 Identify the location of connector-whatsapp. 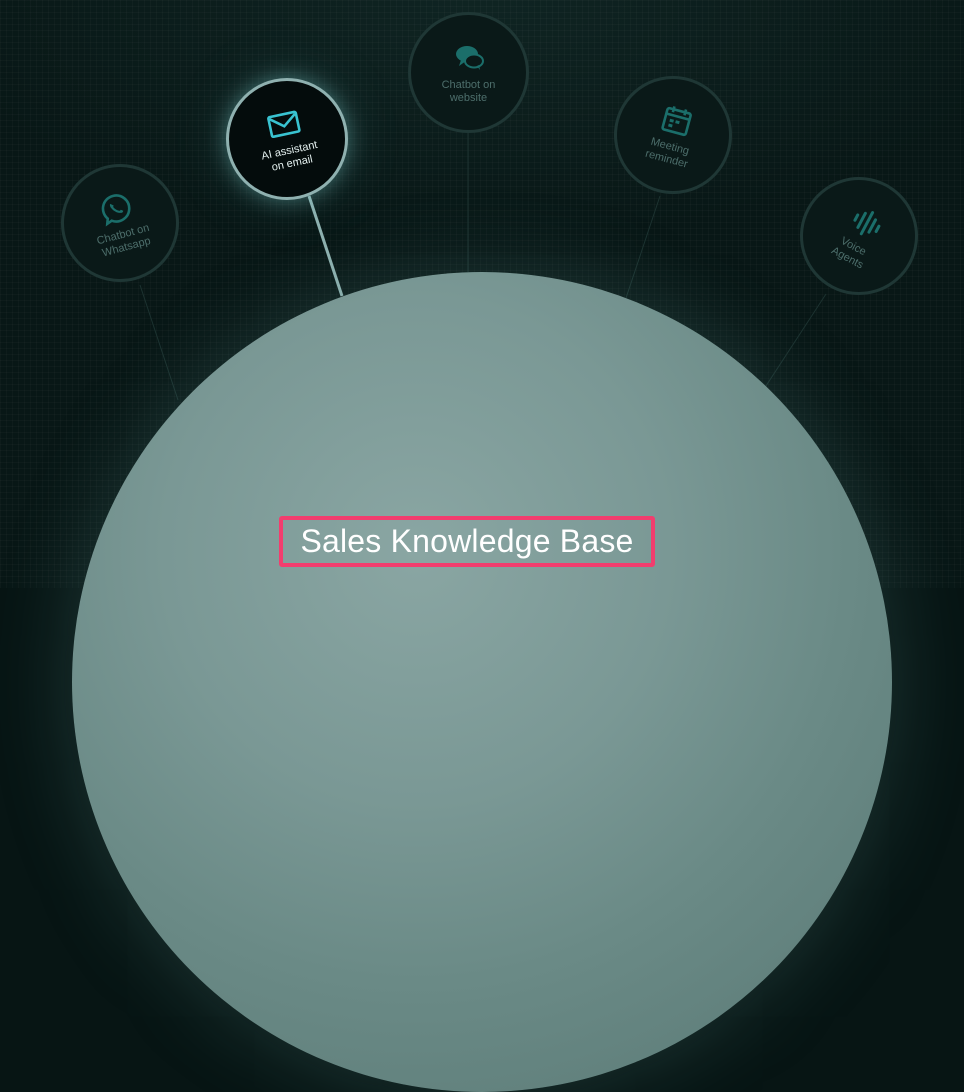
(159, 342).